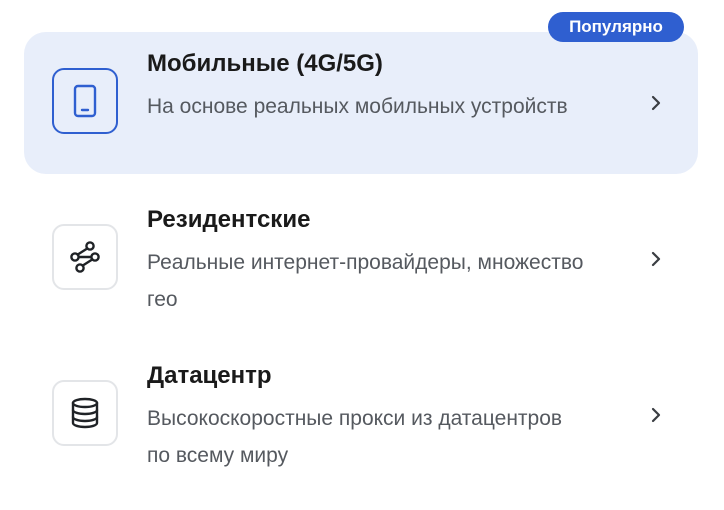 Image resolution: width=724 pixels, height=510 pixels. Describe the element at coordinates (85, 257) in the screenshot. I see `network-nodes-icon` at that location.